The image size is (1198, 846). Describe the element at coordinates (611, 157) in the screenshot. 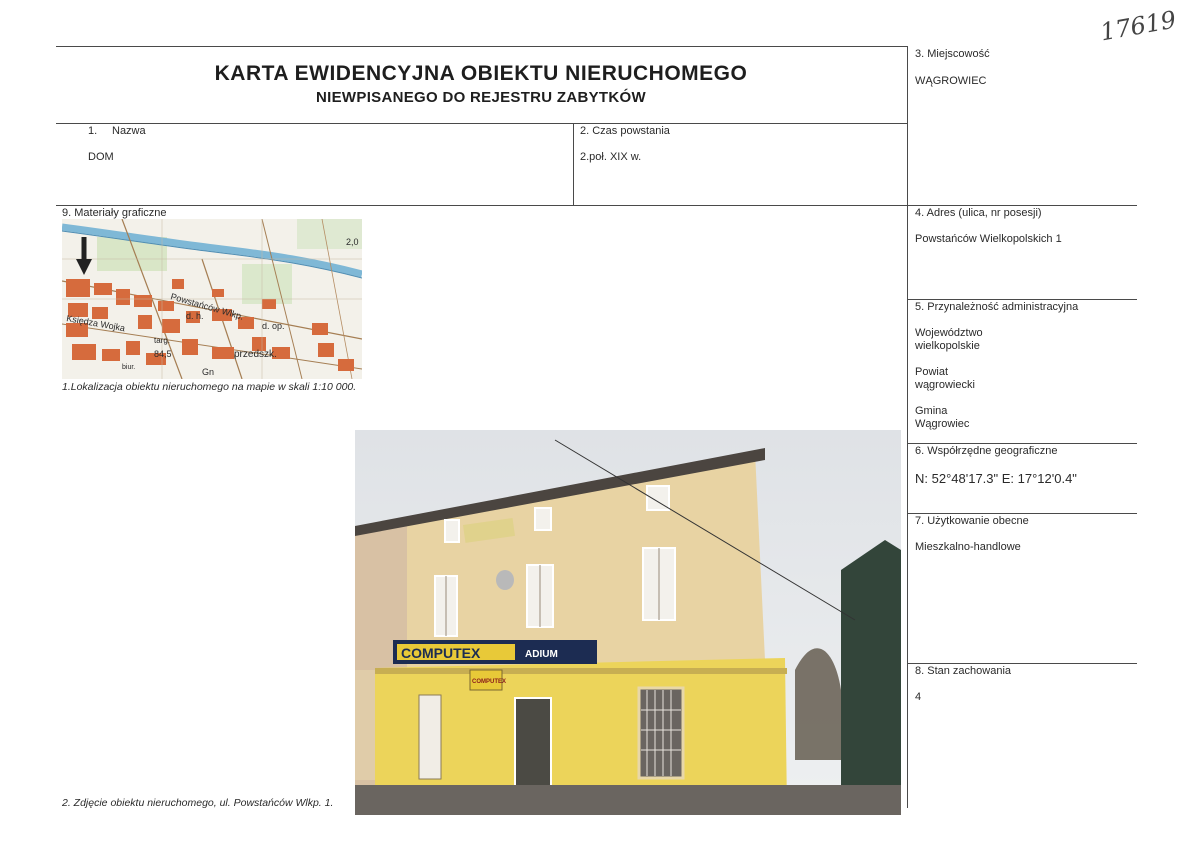

I see `czas-value: 2.poł. XIX w.` at that location.